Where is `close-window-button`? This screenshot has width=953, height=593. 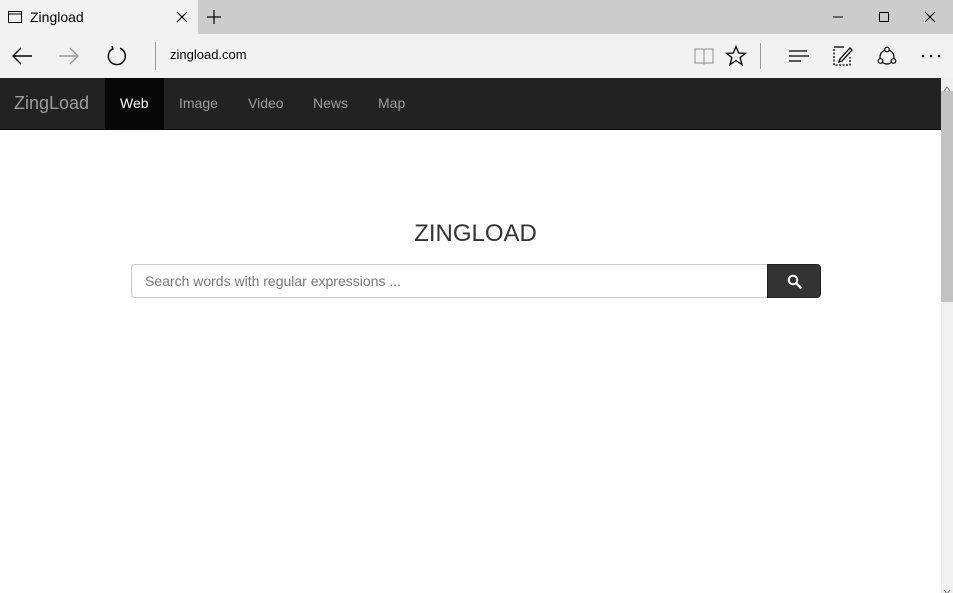
close-window-button is located at coordinates (930, 17).